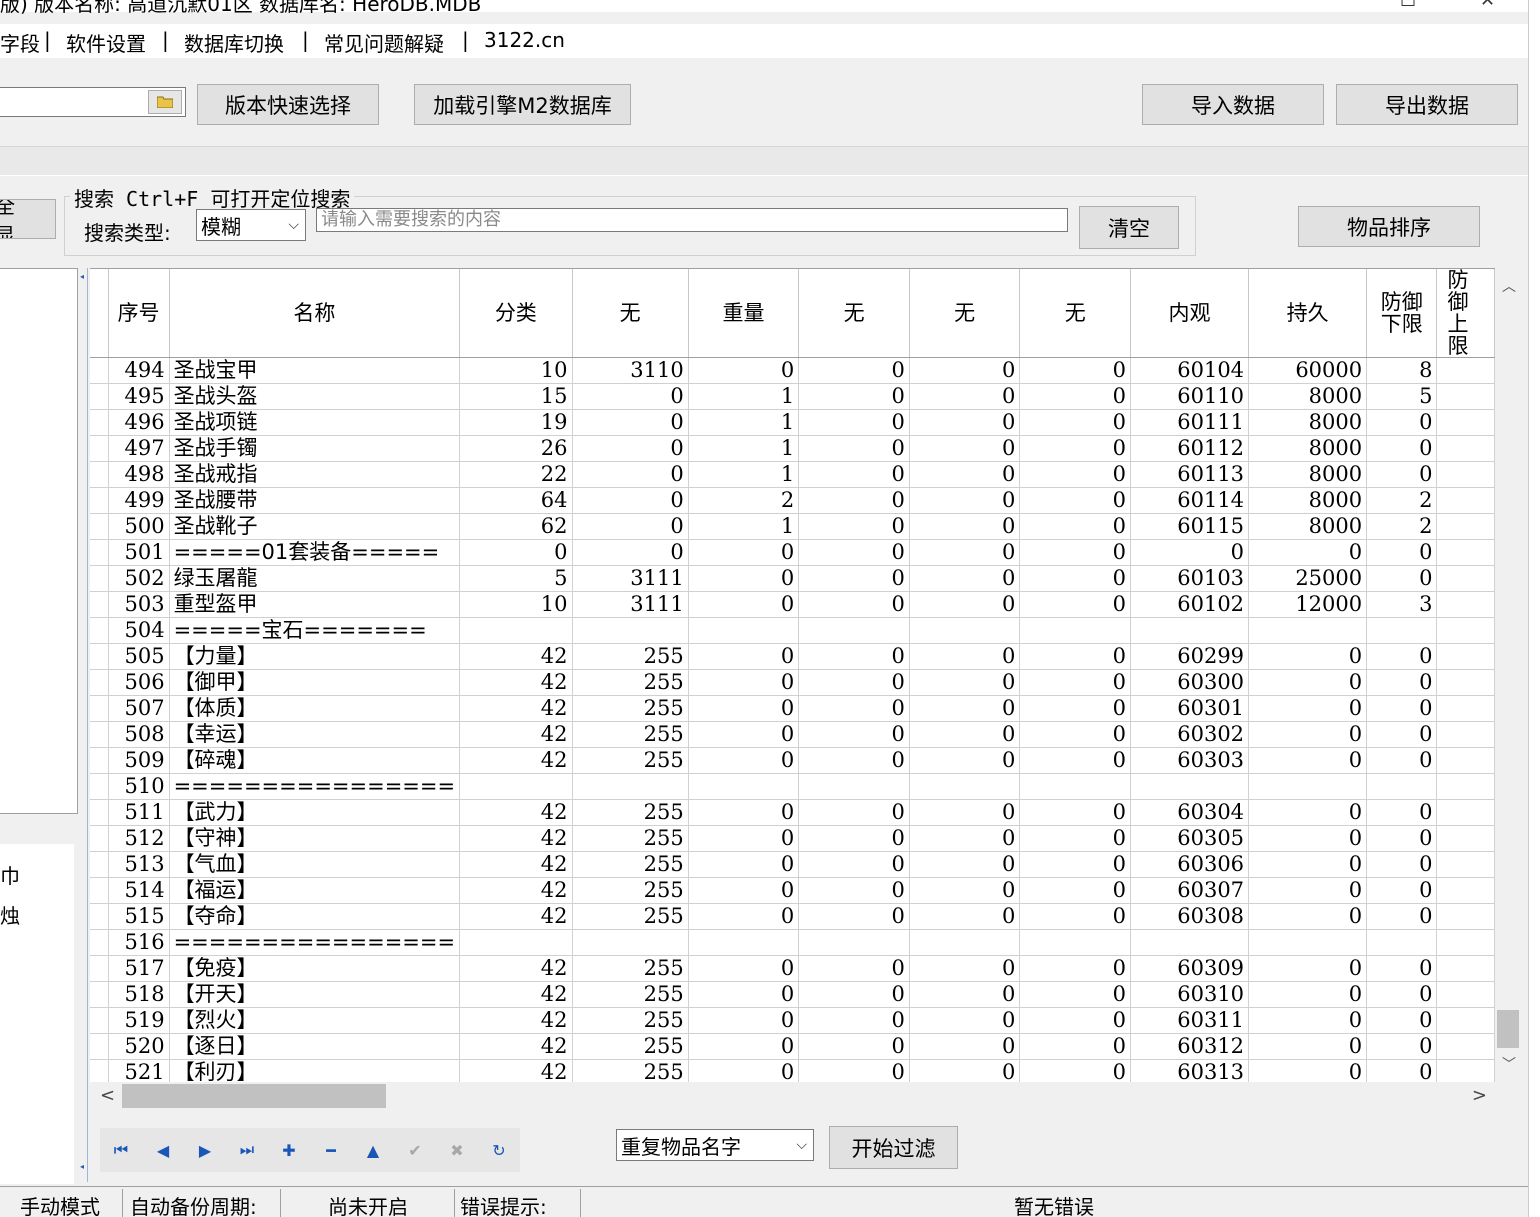  What do you see at coordinates (251, 225) in the screenshot?
I see `search-type-select: 模糊 ⌵` at bounding box center [251, 225].